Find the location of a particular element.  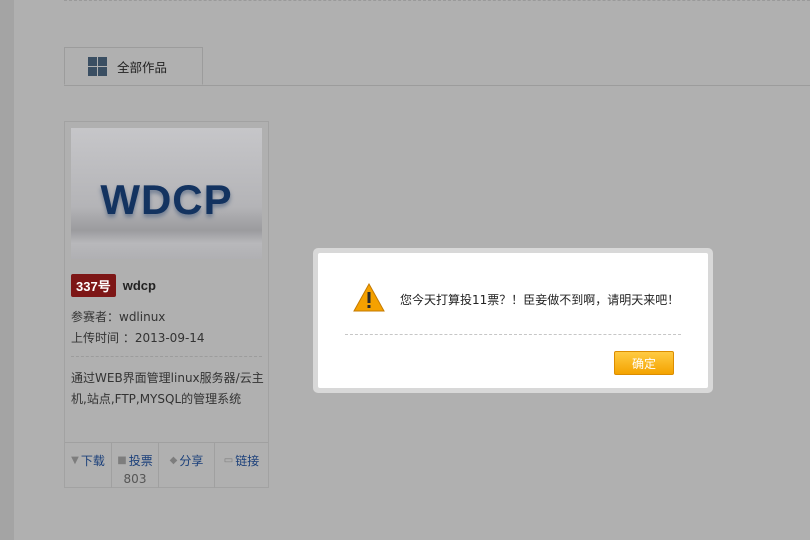

grid-icon is located at coordinates (97, 66).